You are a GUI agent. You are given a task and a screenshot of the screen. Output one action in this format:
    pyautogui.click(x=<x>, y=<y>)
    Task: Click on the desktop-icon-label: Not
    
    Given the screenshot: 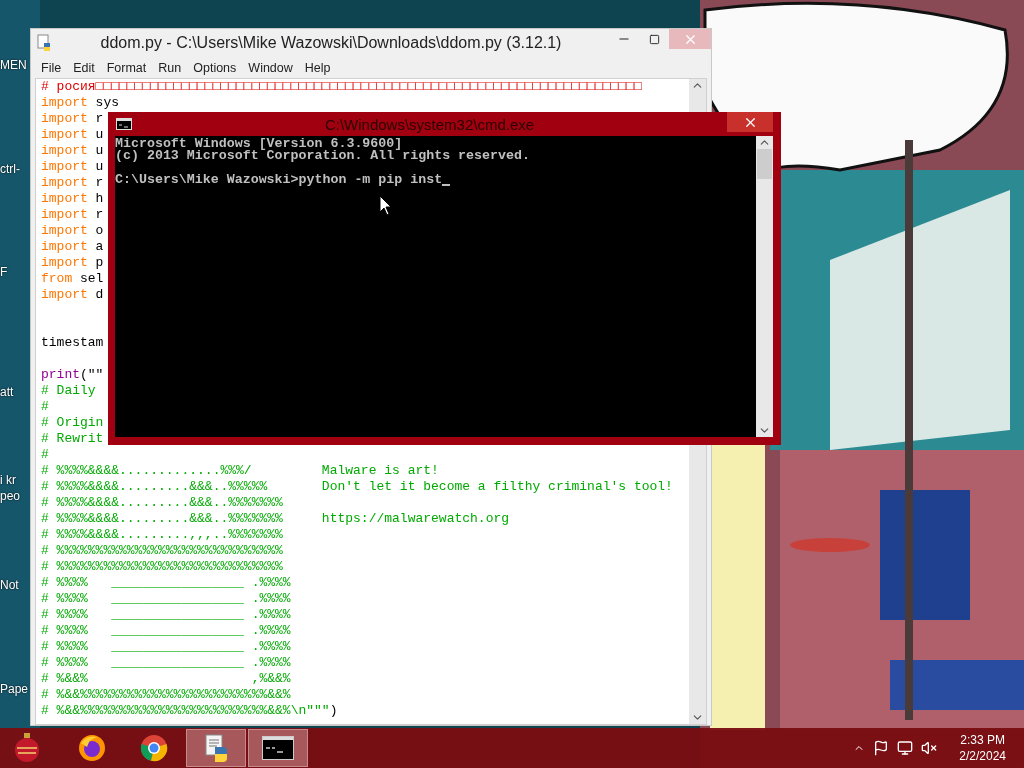 What is the action you would take?
    pyautogui.click(x=9, y=585)
    